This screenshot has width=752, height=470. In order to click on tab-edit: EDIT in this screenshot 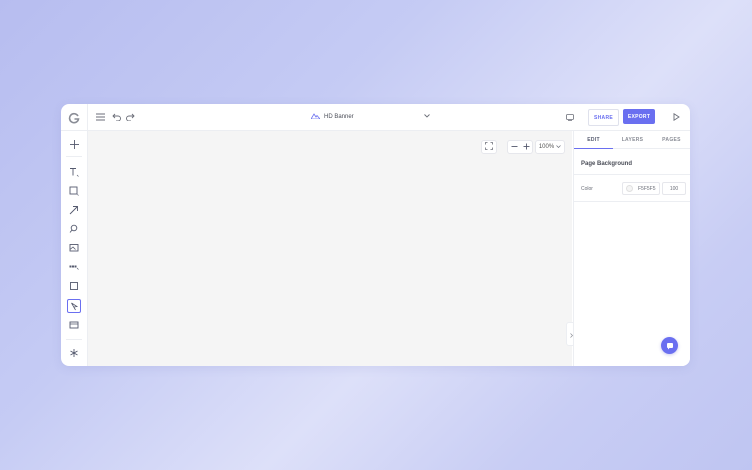, I will do `click(593, 140)`.